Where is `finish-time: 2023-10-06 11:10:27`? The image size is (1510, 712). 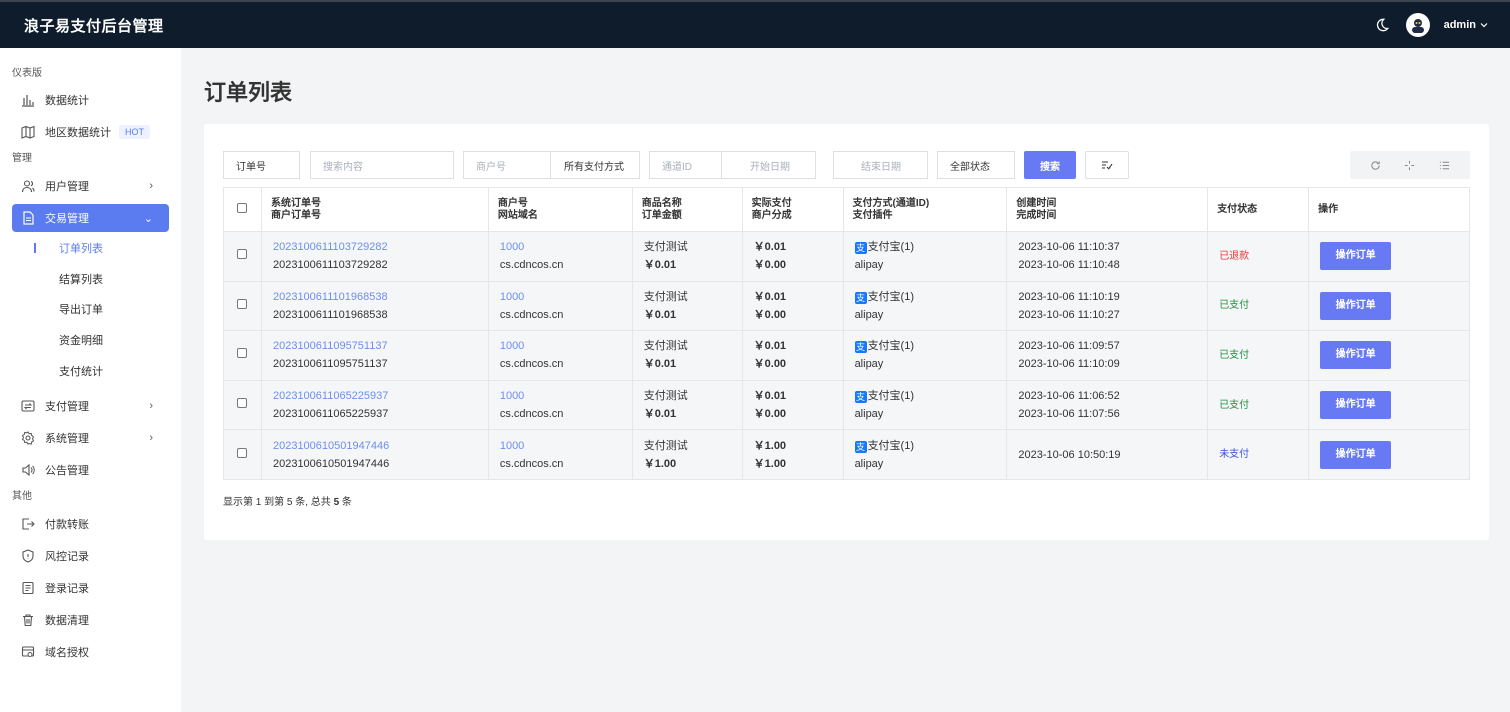 finish-time: 2023-10-06 11:10:27 is located at coordinates (1069, 314).